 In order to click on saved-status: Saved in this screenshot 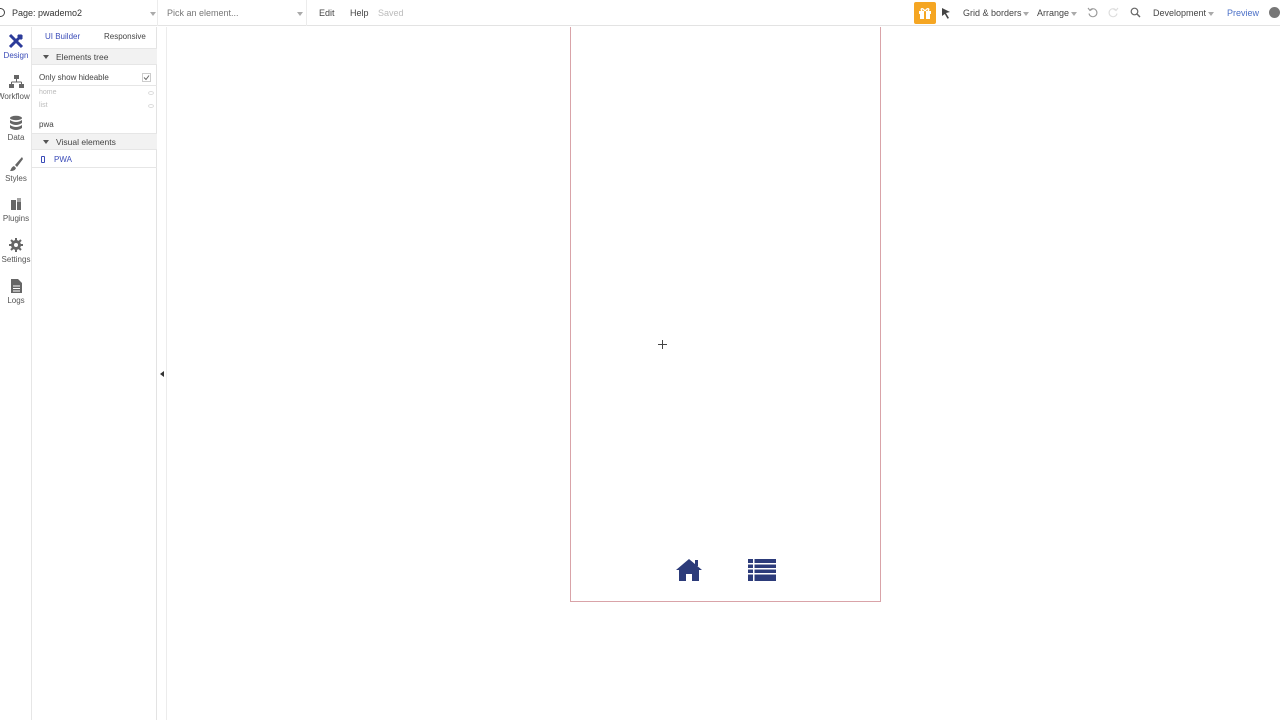, I will do `click(391, 13)`.